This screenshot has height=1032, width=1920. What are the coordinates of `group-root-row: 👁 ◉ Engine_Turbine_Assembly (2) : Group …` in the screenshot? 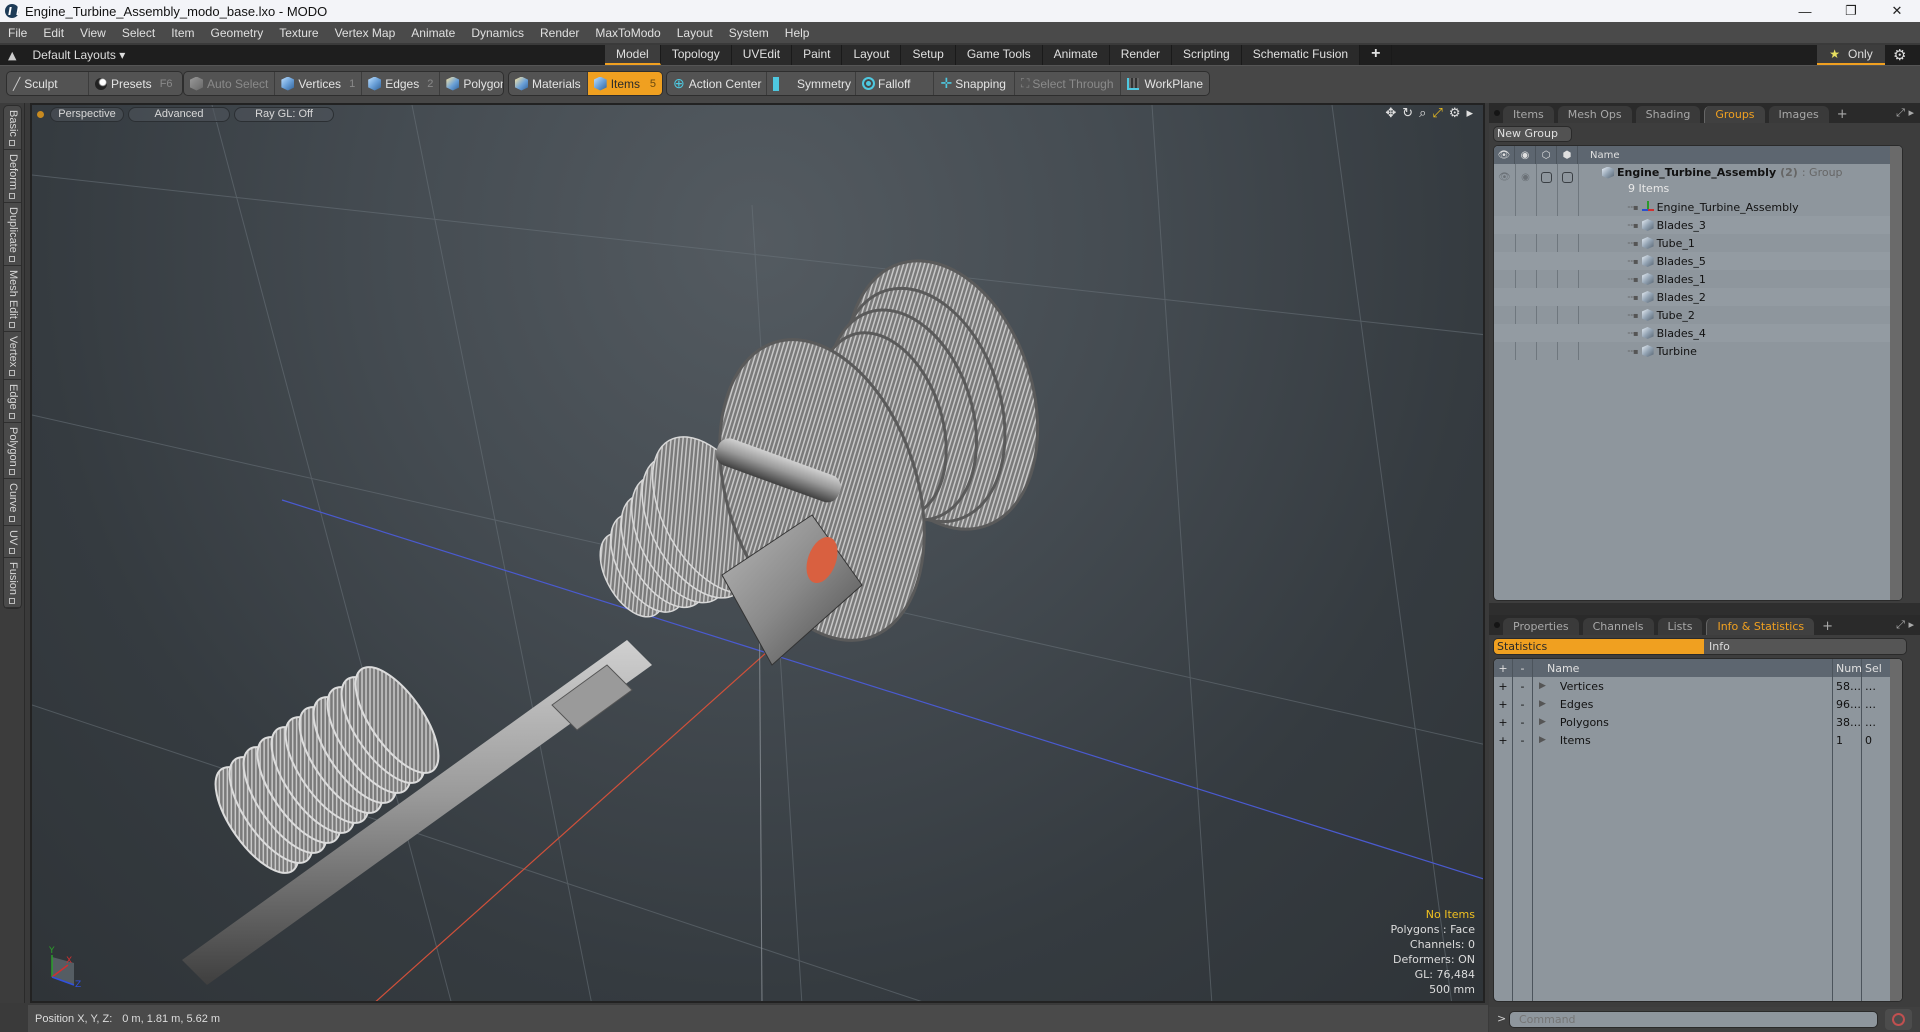 It's located at (1698, 181).